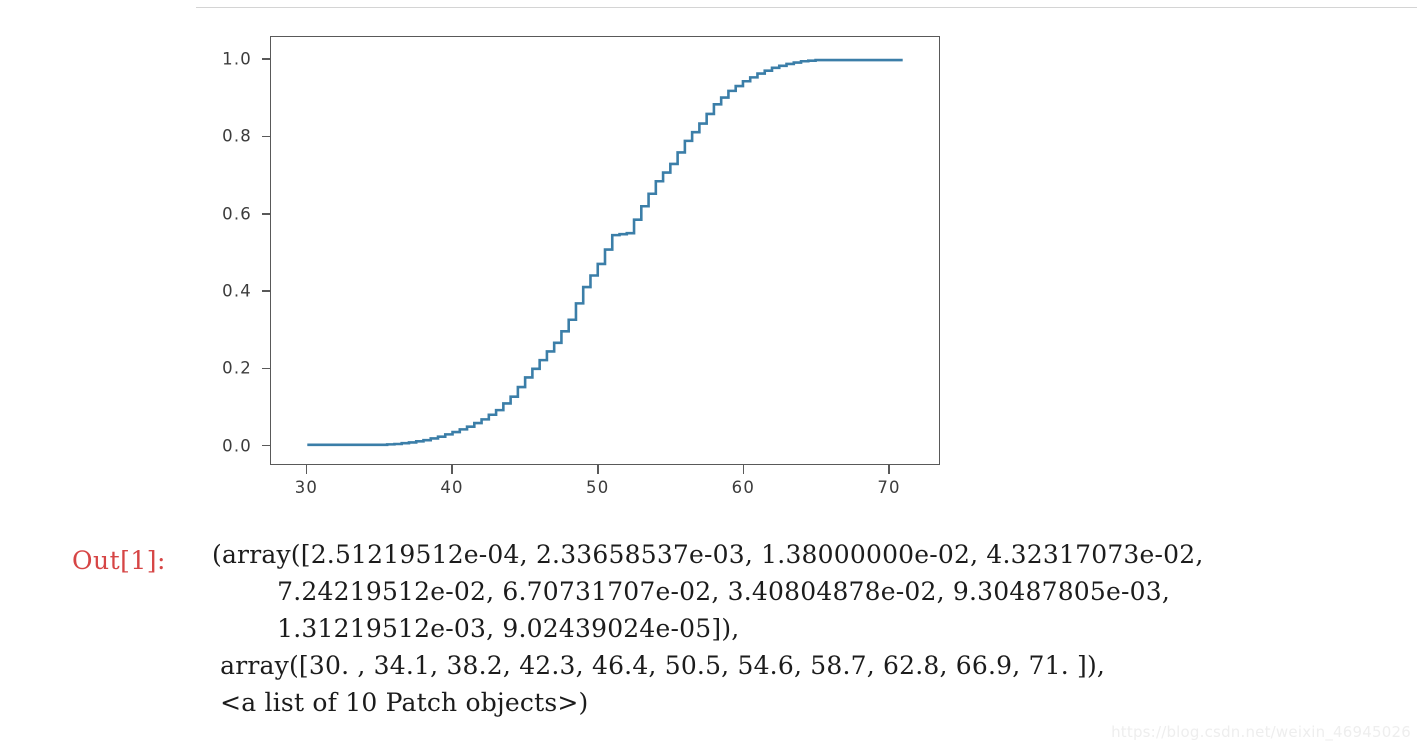 This screenshot has width=1417, height=751. I want to click on x-tick-label: 40, so click(452, 487).